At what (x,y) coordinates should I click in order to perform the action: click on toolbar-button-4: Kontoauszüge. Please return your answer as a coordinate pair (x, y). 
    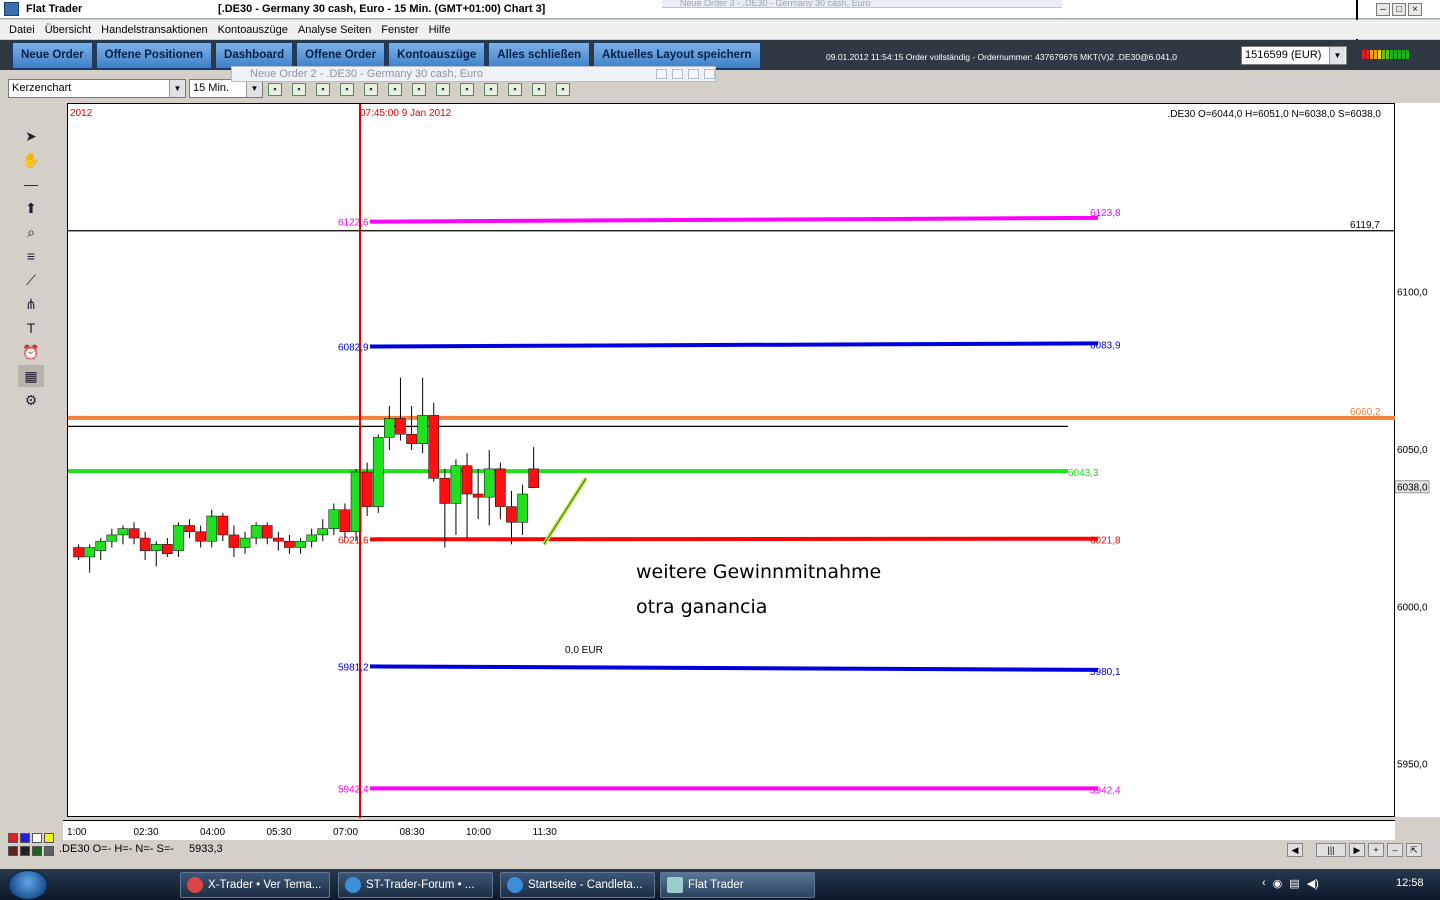
    Looking at the image, I should click on (437, 55).